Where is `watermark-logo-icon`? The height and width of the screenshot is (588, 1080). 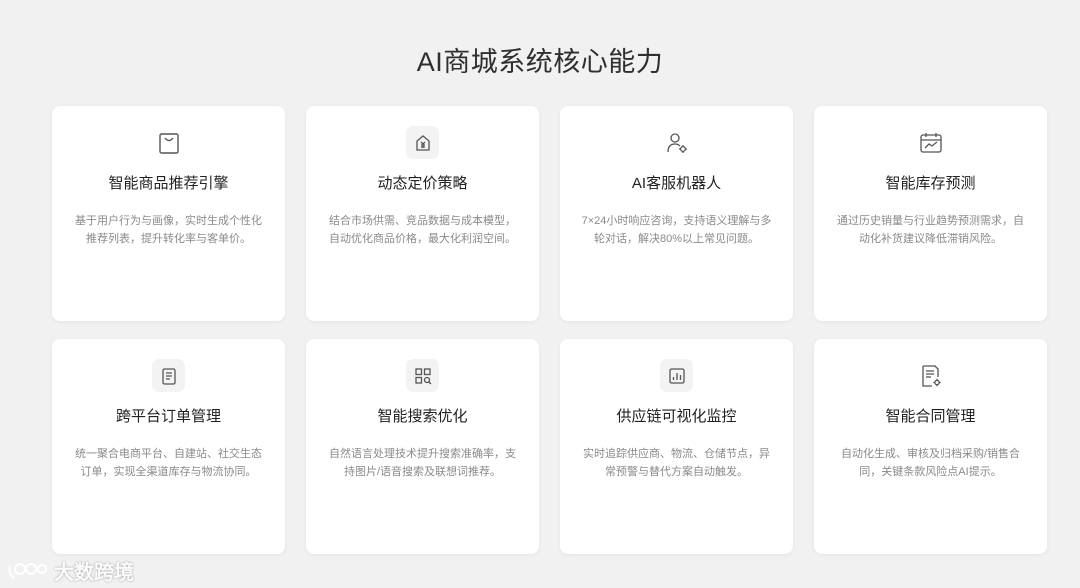 watermark-logo-icon is located at coordinates (27, 570).